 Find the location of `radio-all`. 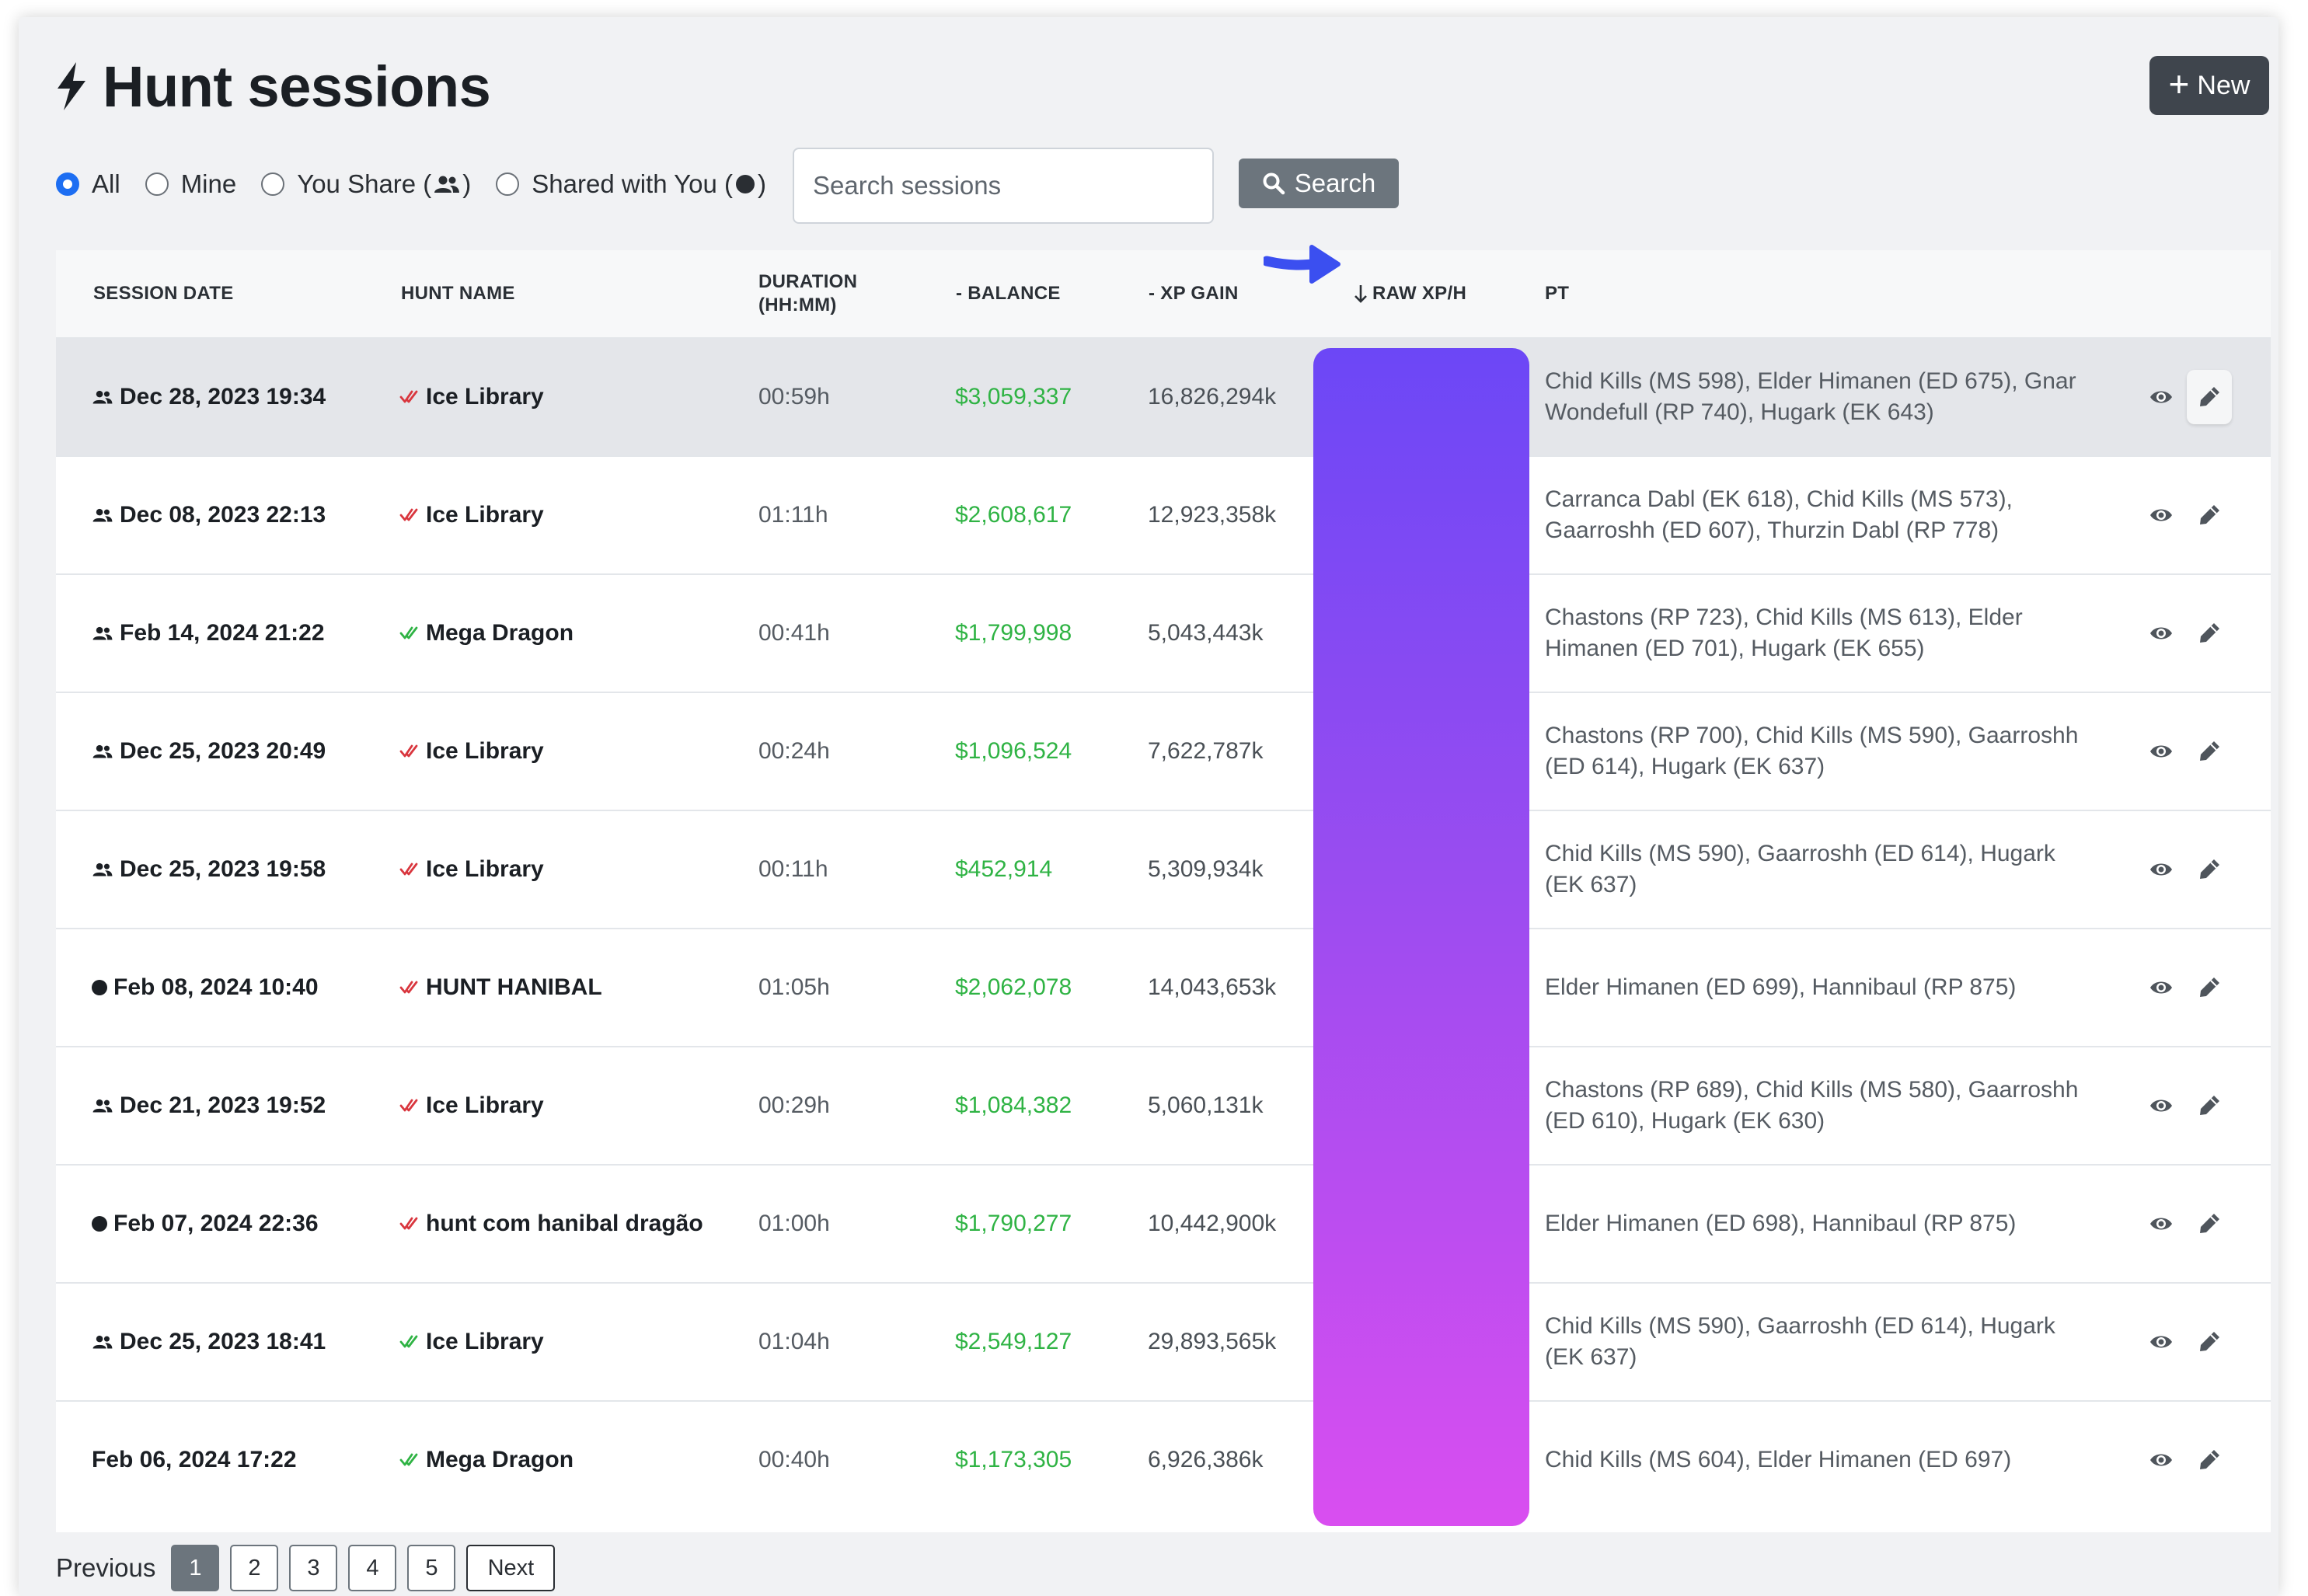

radio-all is located at coordinates (67, 184).